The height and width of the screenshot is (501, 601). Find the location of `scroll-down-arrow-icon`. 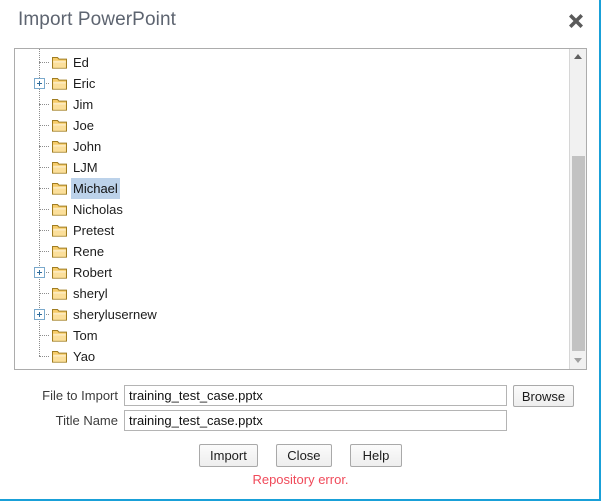

scroll-down-arrow-icon is located at coordinates (578, 361).